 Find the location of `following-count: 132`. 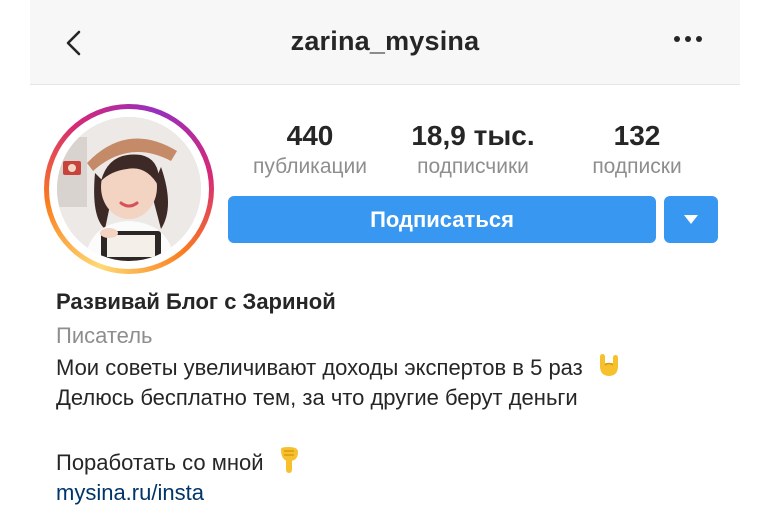

following-count: 132 is located at coordinates (637, 135).